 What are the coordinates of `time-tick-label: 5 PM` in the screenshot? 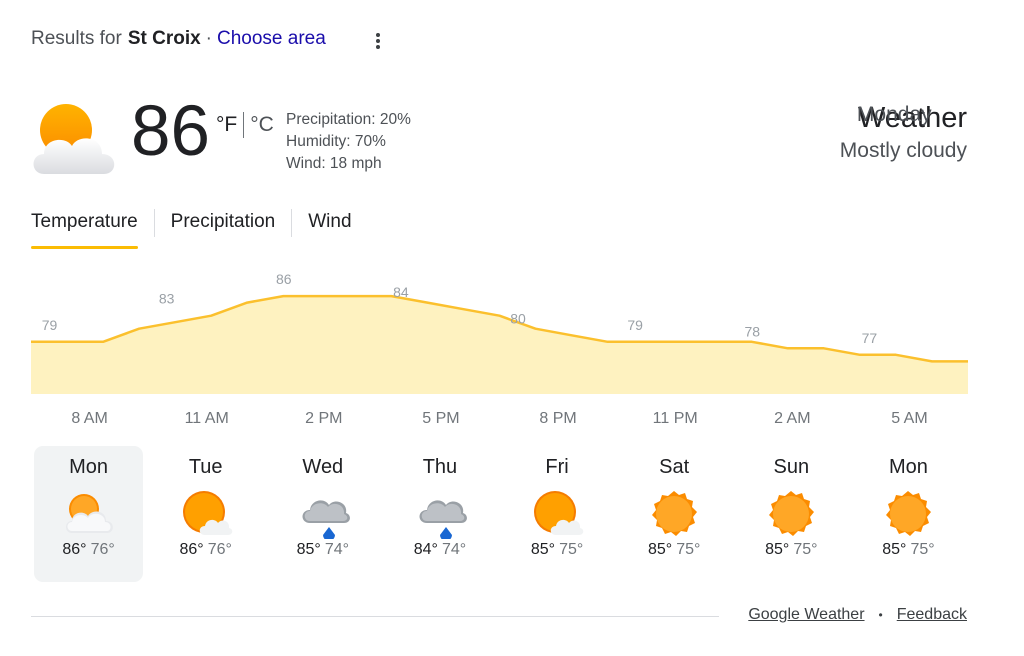 It's located at (441, 418).